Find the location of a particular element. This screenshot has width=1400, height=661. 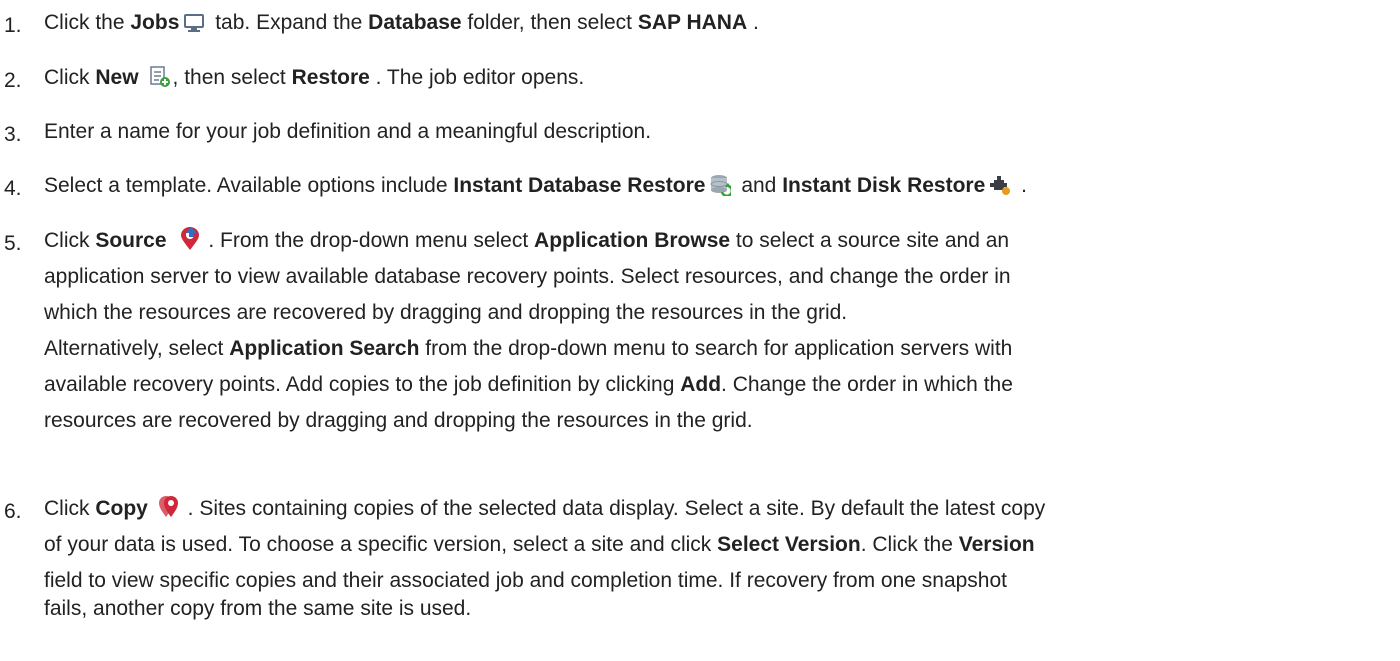

step-number: 4. is located at coordinates (13, 188).